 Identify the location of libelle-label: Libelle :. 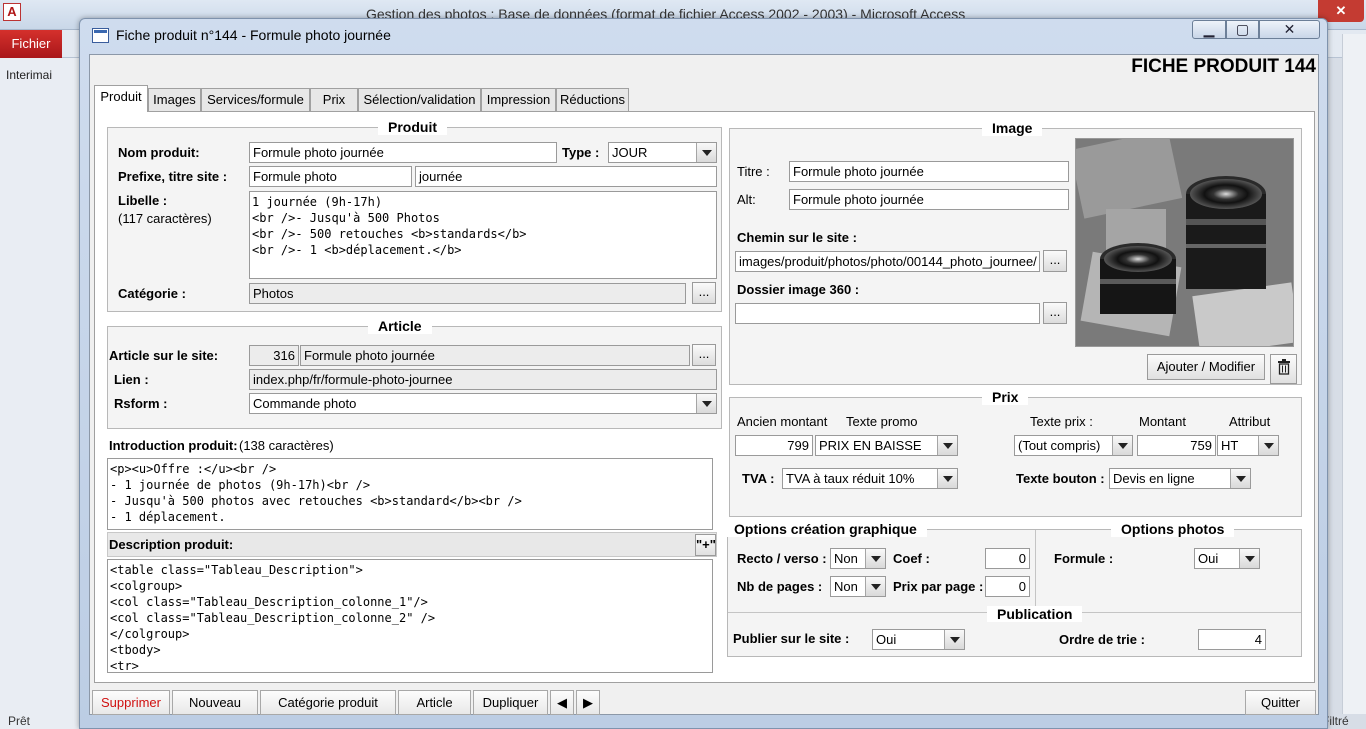
(143, 200).